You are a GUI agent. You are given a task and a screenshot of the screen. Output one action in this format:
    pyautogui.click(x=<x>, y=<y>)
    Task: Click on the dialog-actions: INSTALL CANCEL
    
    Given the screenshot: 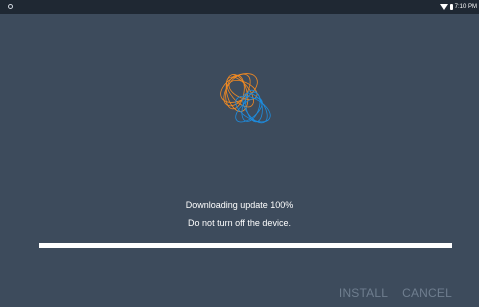 What is the action you would take?
    pyautogui.click(x=395, y=293)
    